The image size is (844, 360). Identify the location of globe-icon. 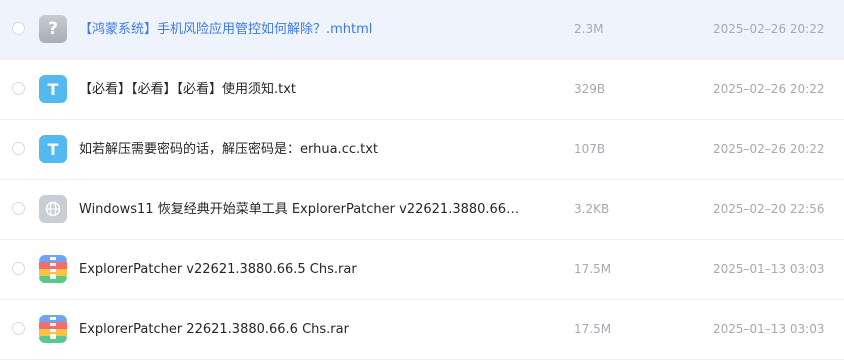
(53, 209).